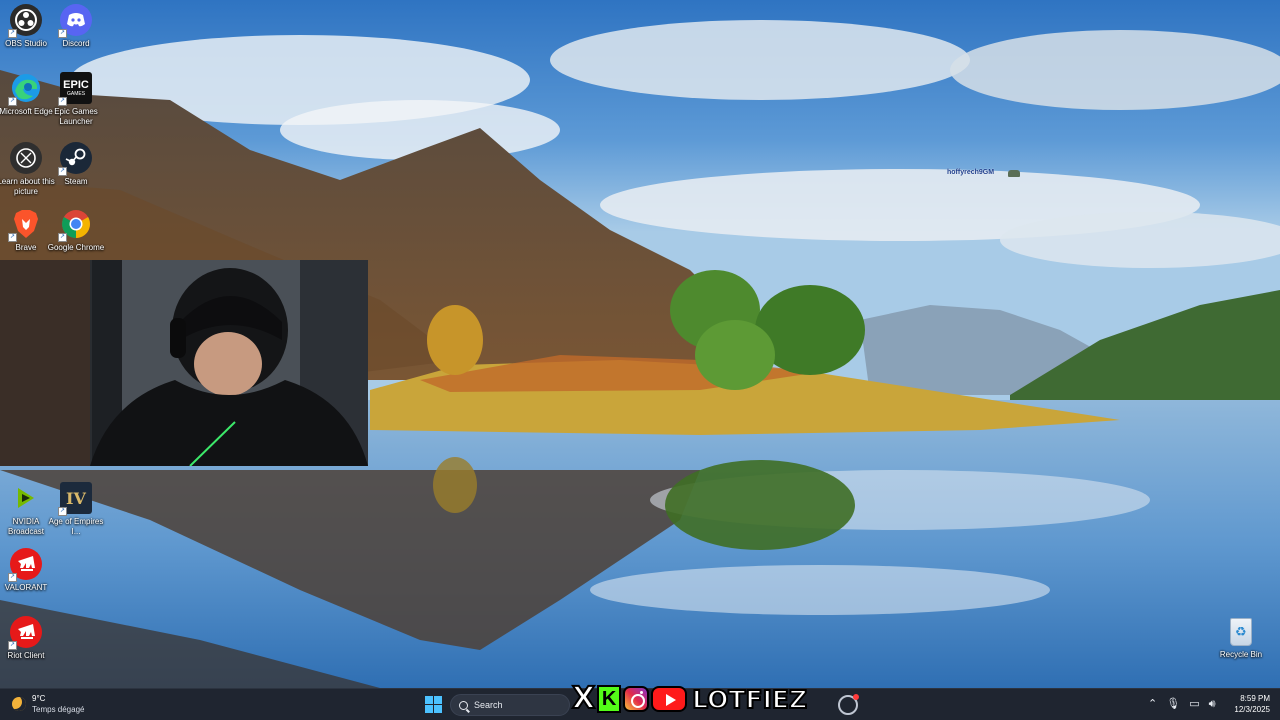  What do you see at coordinates (669, 699) in the screenshot?
I see `youtube-logo-icon` at bounding box center [669, 699].